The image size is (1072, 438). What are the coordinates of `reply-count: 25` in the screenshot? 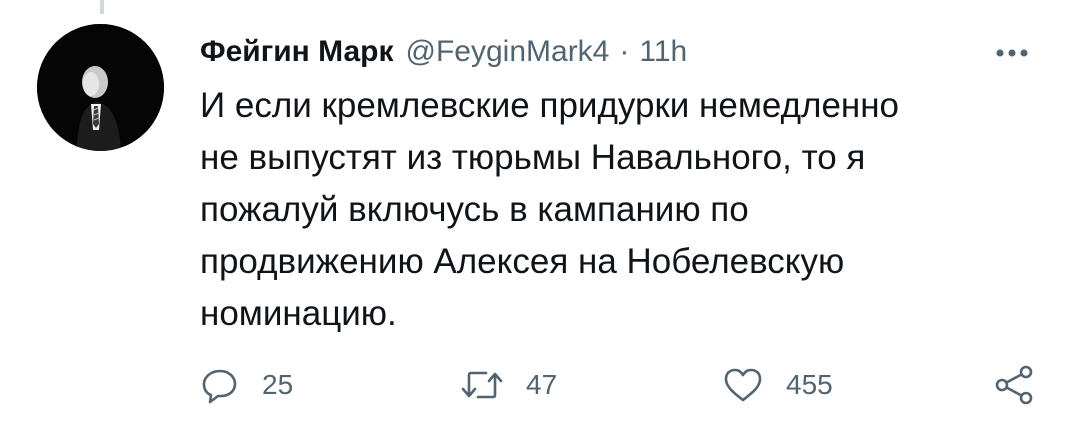 It's located at (278, 384).